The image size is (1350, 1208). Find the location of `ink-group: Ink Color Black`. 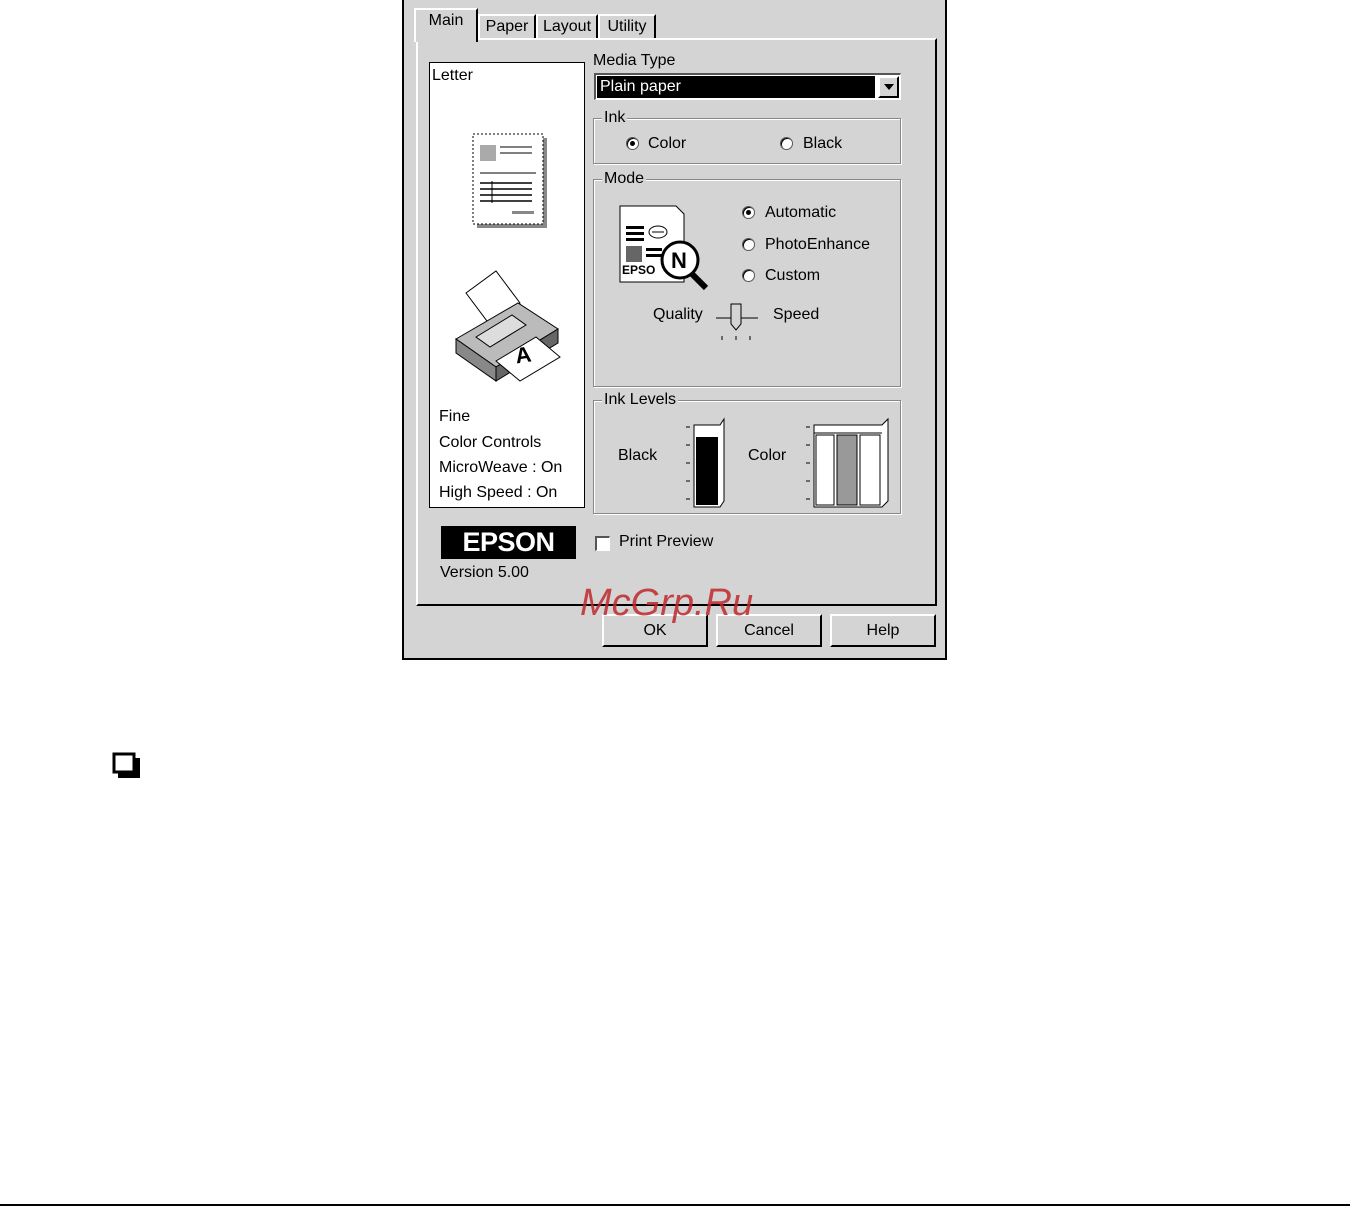

ink-group: Ink Color Black is located at coordinates (747, 136).